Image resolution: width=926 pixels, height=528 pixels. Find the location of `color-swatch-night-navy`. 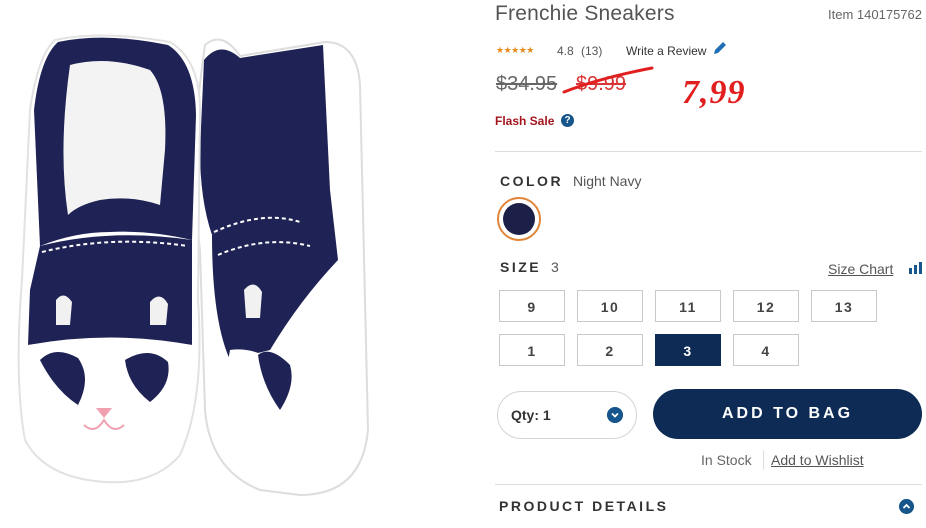

color-swatch-night-navy is located at coordinates (519, 219).